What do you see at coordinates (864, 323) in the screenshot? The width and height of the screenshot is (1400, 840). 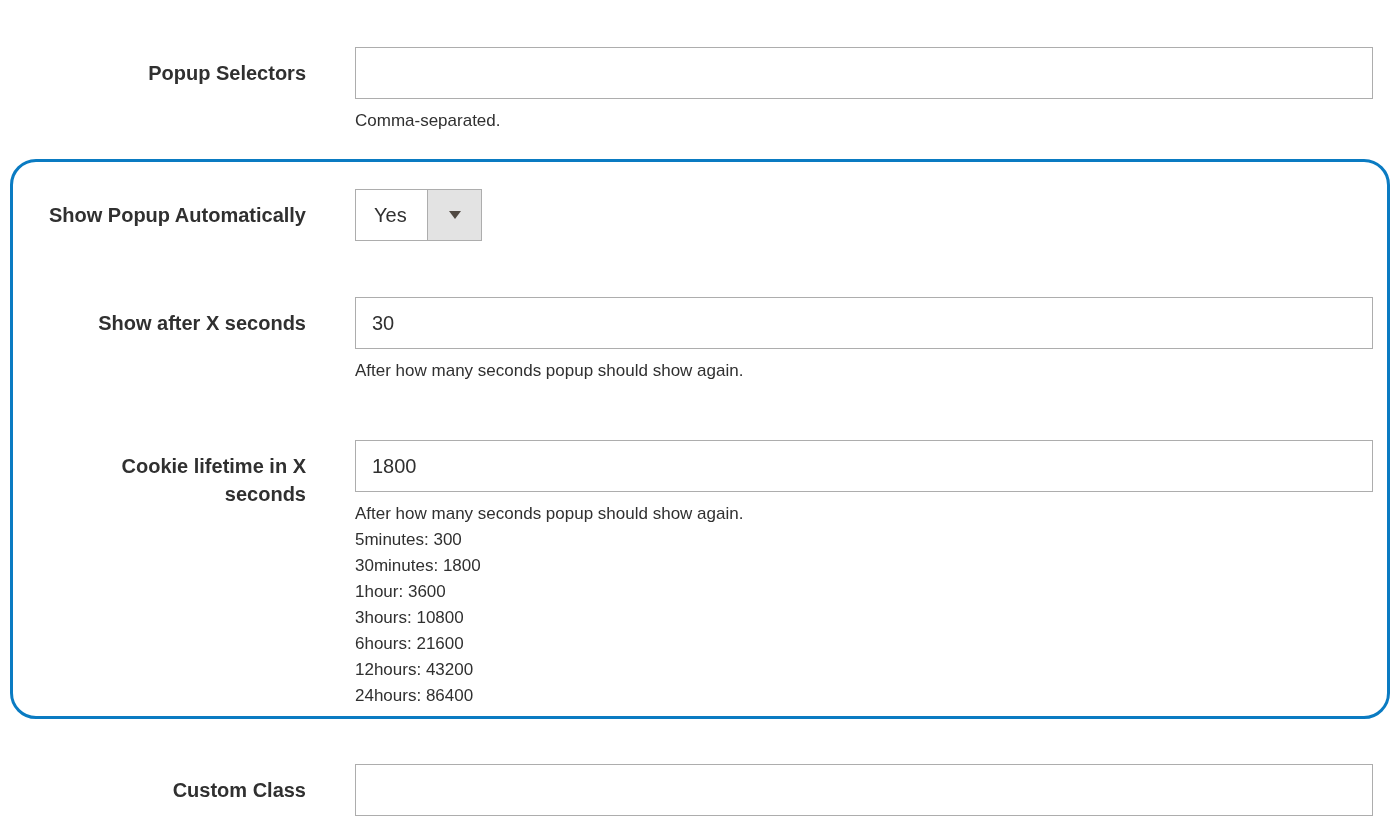 I see `input-field: 30` at bounding box center [864, 323].